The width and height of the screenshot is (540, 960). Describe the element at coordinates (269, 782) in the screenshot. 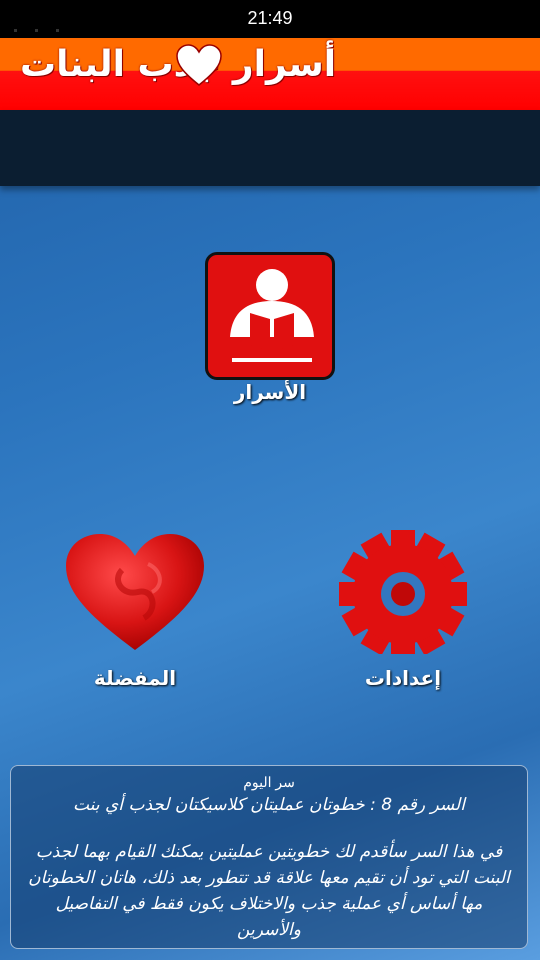

I see `daily-secret-heading: سر اليوم` at that location.